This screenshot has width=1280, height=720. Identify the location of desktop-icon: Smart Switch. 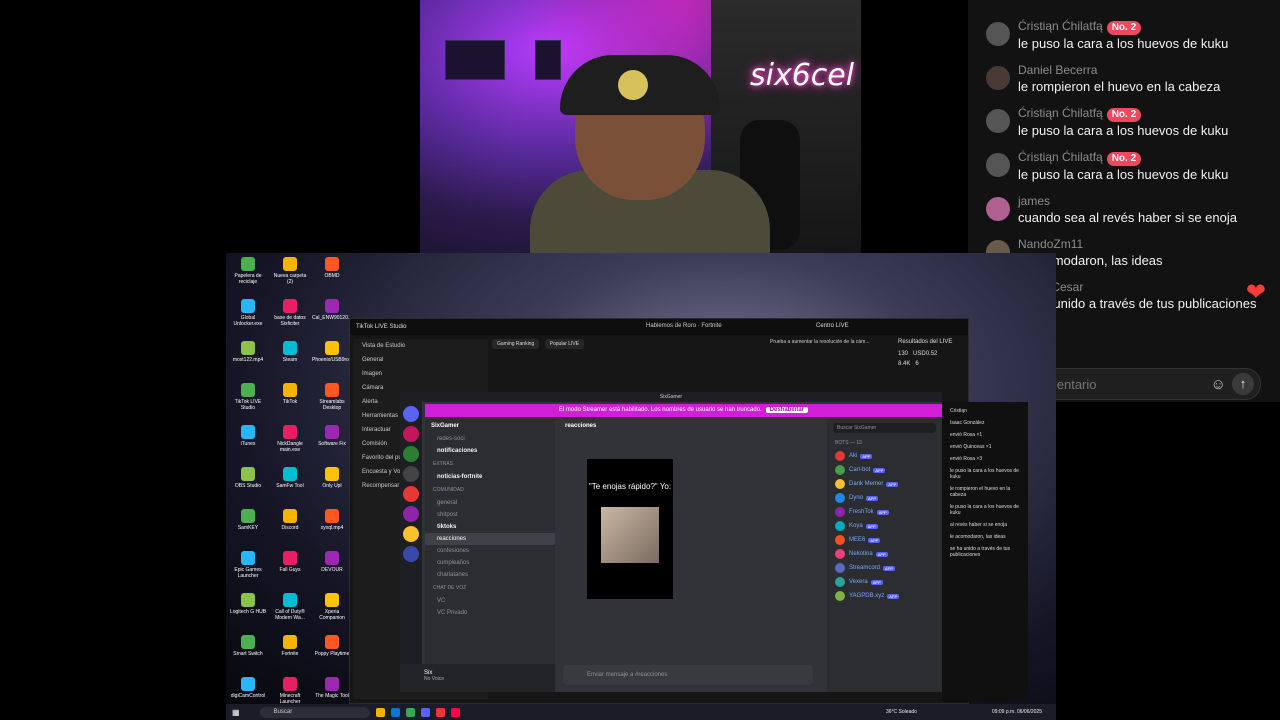
(248, 646).